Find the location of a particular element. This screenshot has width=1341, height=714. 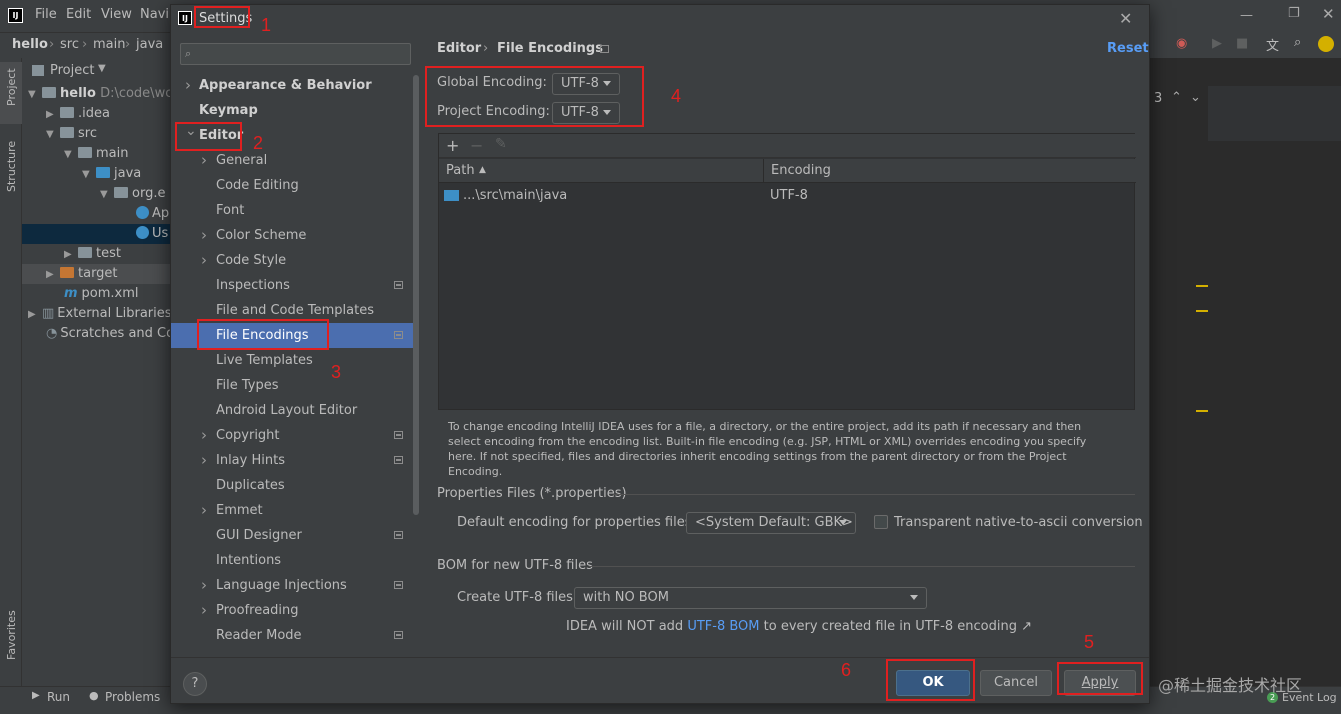

chevron-down-icon: ⌄ is located at coordinates (1195, 97).